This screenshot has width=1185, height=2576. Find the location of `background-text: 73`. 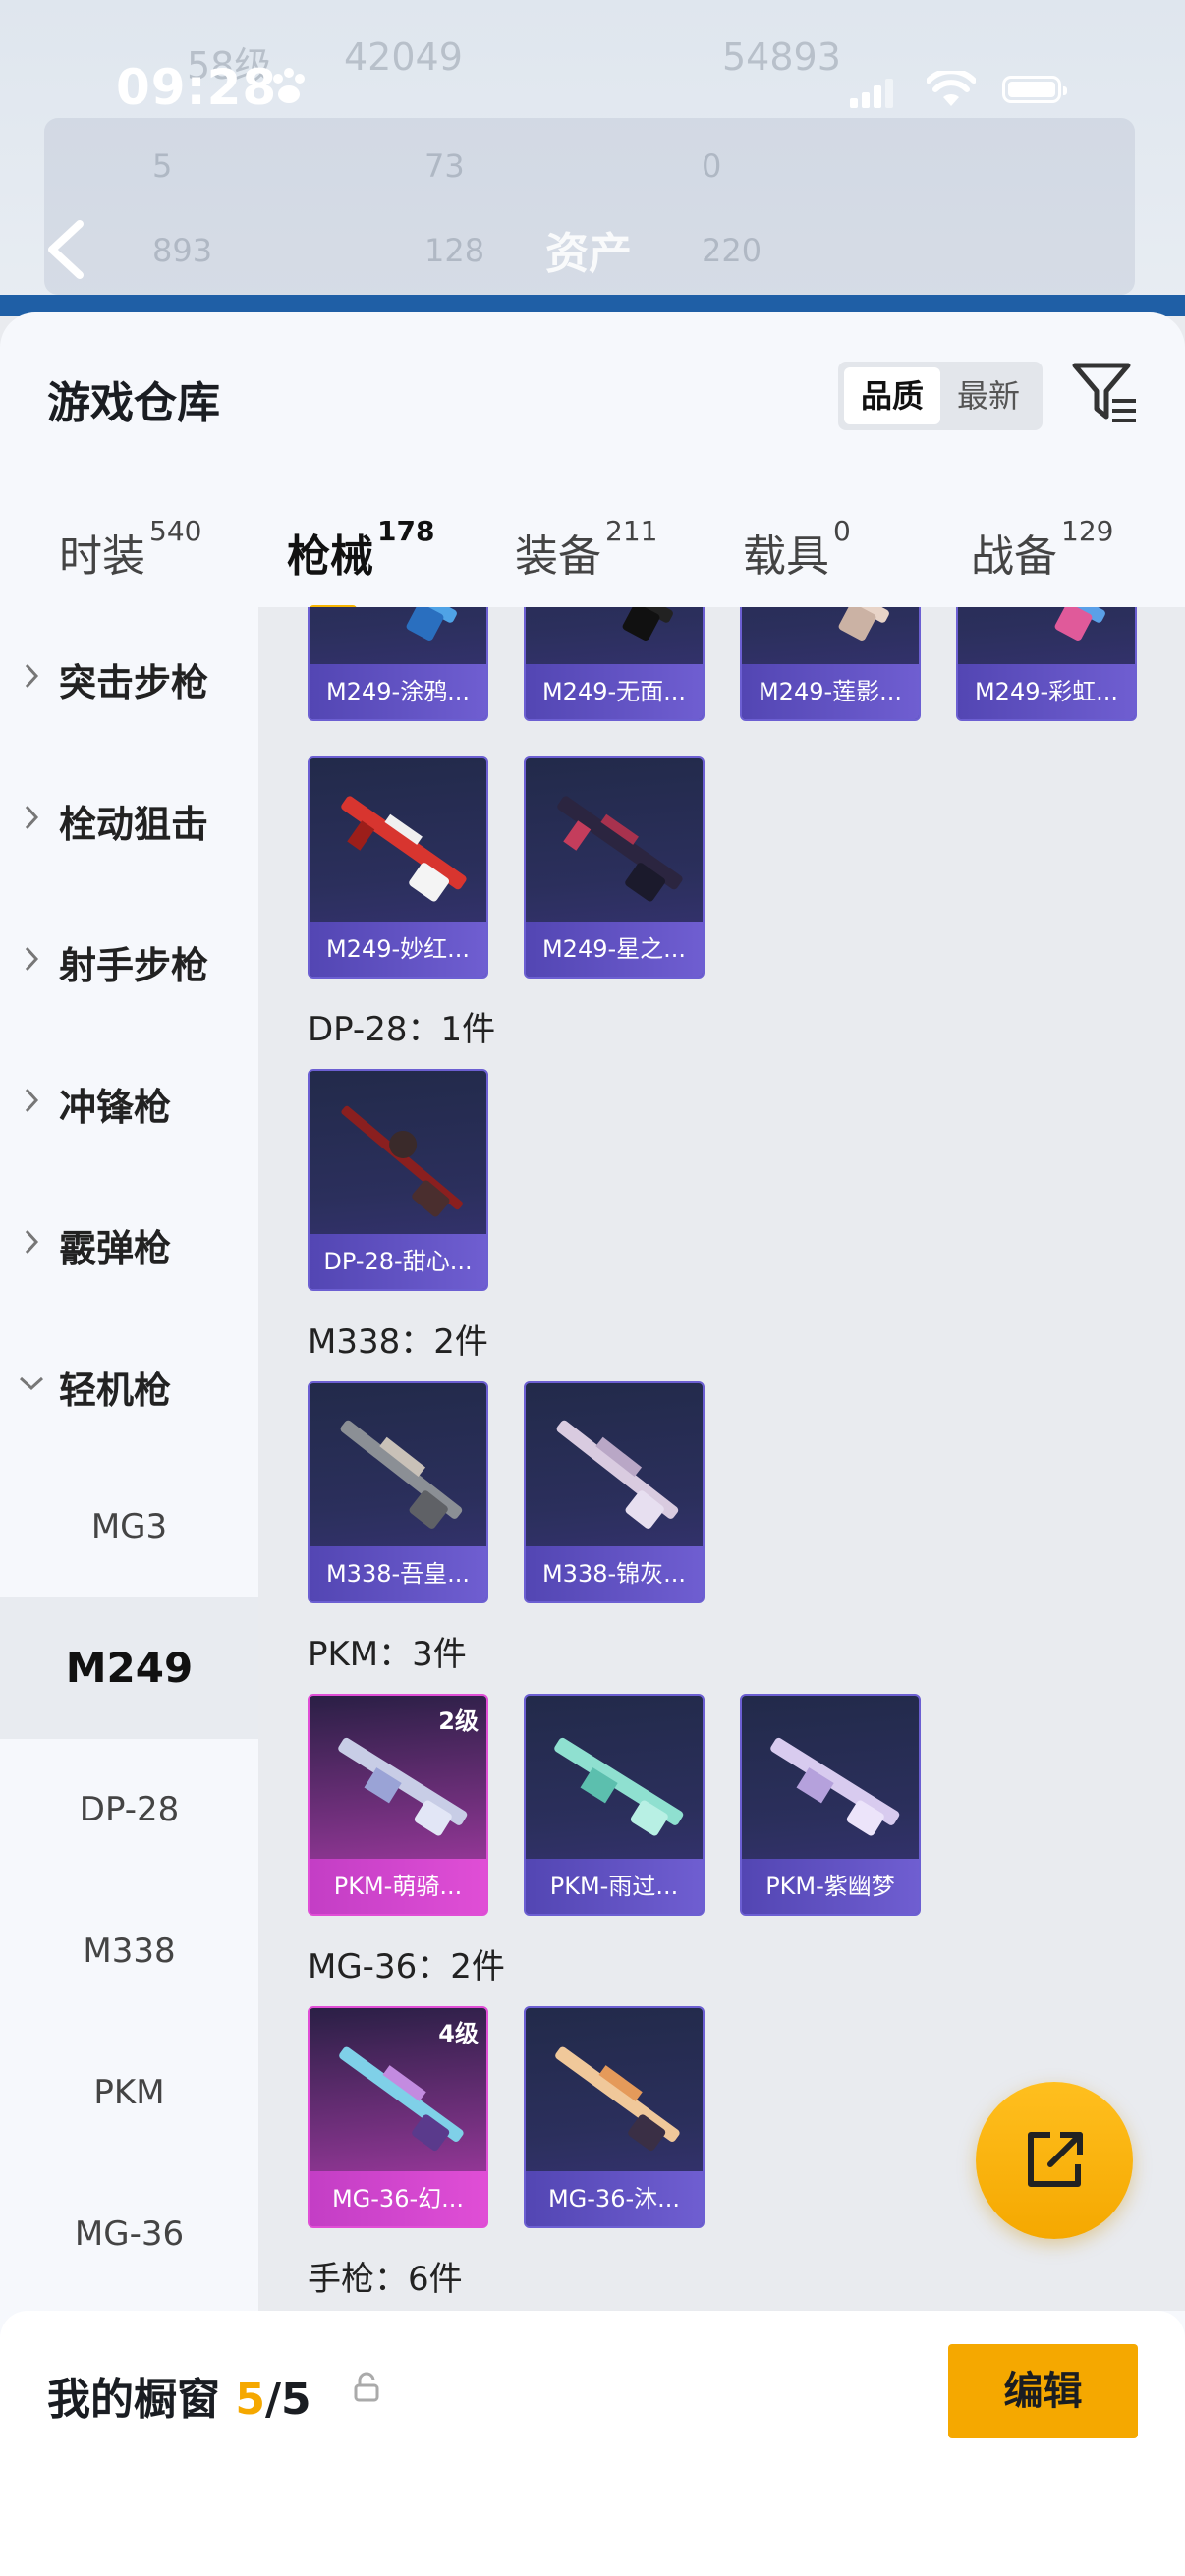

background-text: 73 is located at coordinates (445, 166).